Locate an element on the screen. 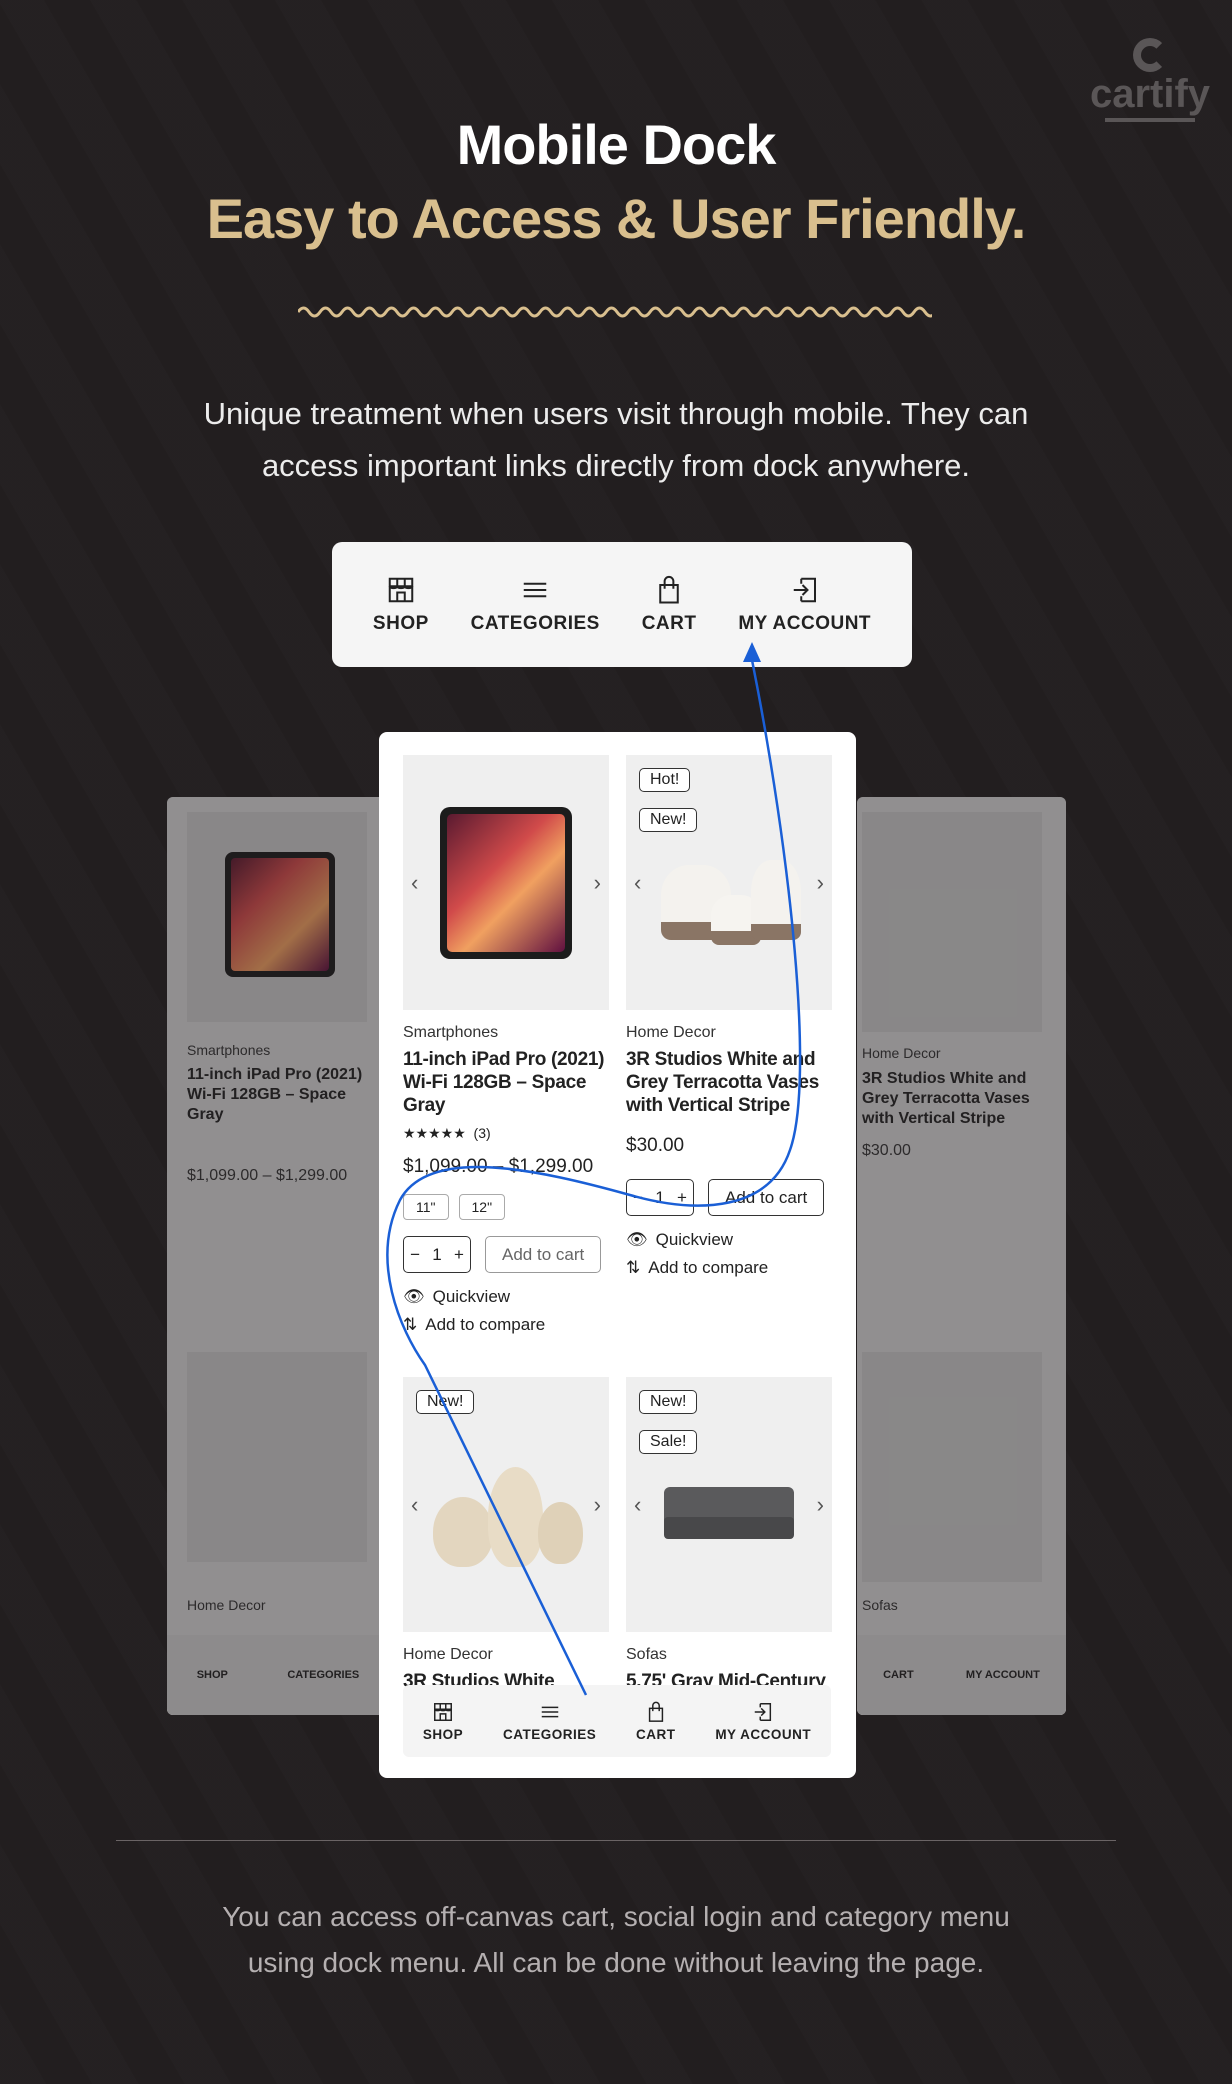 Image resolution: width=1232 pixels, height=2084 pixels. wave-divider is located at coordinates (615, 312).